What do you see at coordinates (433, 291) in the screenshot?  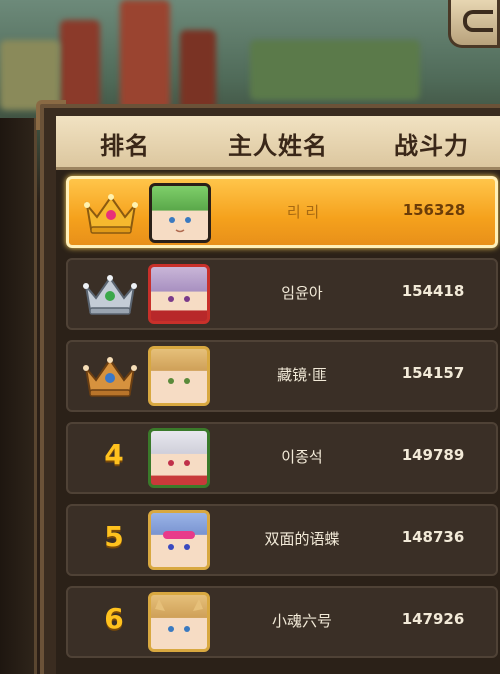 I see `combat-power: 154418` at bounding box center [433, 291].